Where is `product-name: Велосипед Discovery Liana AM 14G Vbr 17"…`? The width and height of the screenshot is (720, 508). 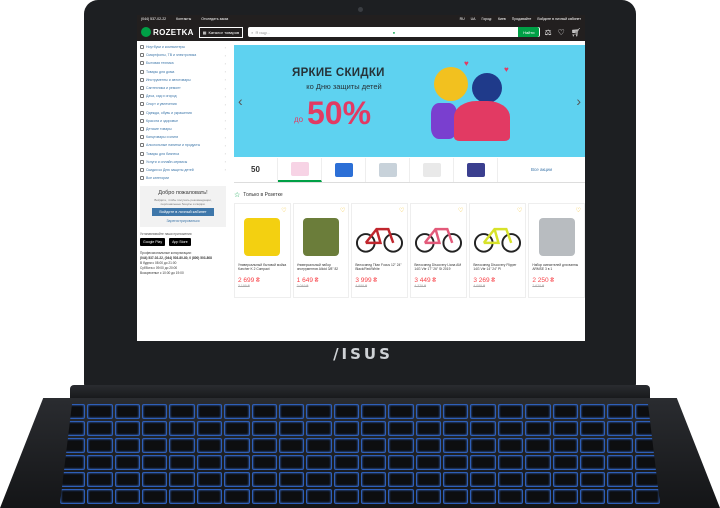
product-name: Велосипед Discovery Liana AM 14G Vbr 17"… is located at coordinates (438, 269).